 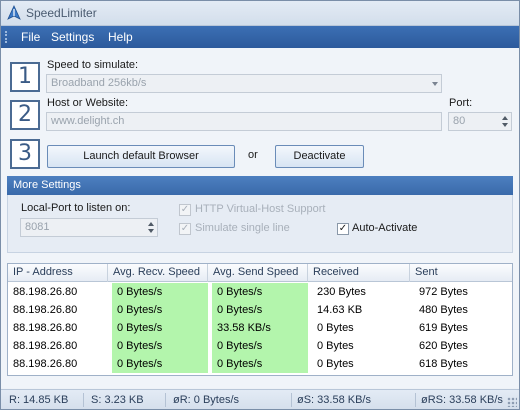 I want to click on port-spinner, so click(x=505, y=121).